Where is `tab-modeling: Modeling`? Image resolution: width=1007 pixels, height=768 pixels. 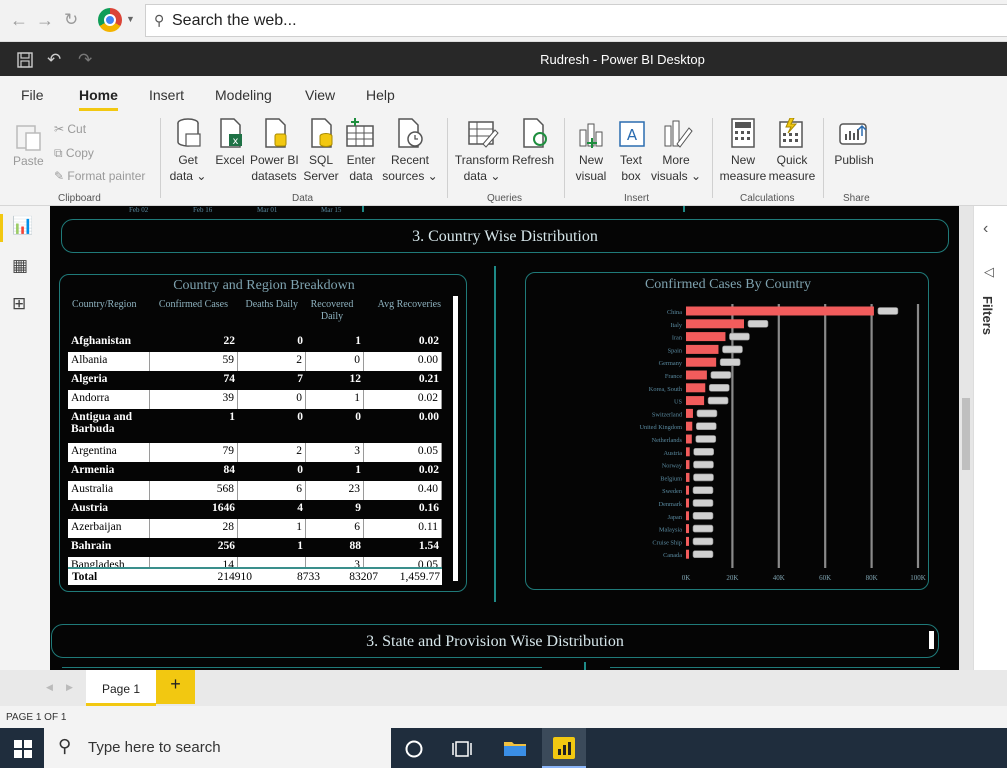
tab-modeling: Modeling is located at coordinates (243, 95).